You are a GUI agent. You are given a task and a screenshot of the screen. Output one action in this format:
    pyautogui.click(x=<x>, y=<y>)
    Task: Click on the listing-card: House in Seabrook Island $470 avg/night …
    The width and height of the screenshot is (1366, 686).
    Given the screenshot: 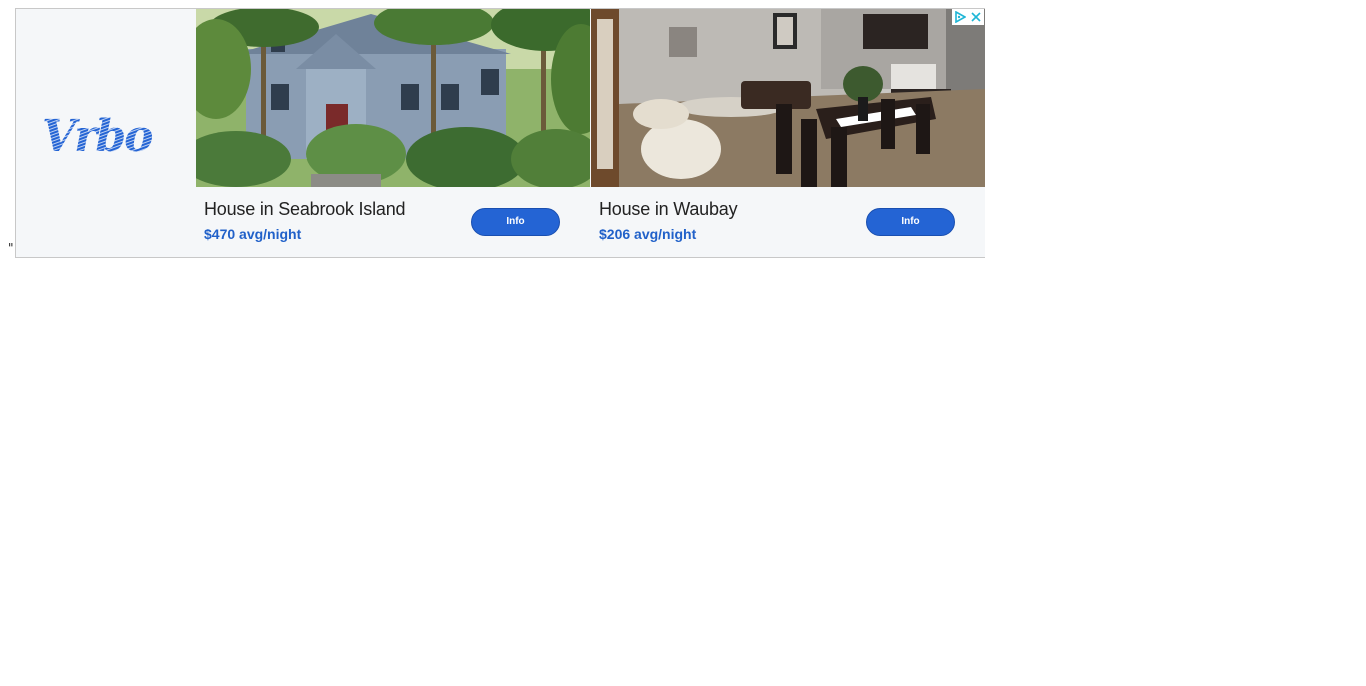 What is the action you would take?
    pyautogui.click(x=393, y=133)
    